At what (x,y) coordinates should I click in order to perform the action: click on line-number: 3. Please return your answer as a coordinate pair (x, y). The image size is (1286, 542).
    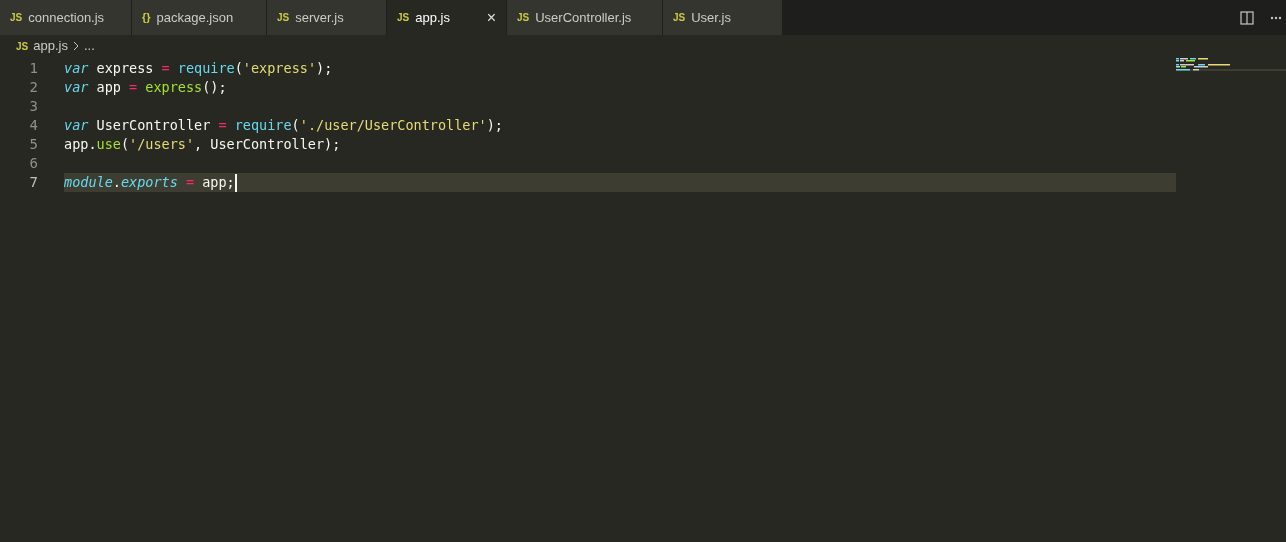
    Looking at the image, I should click on (33, 106).